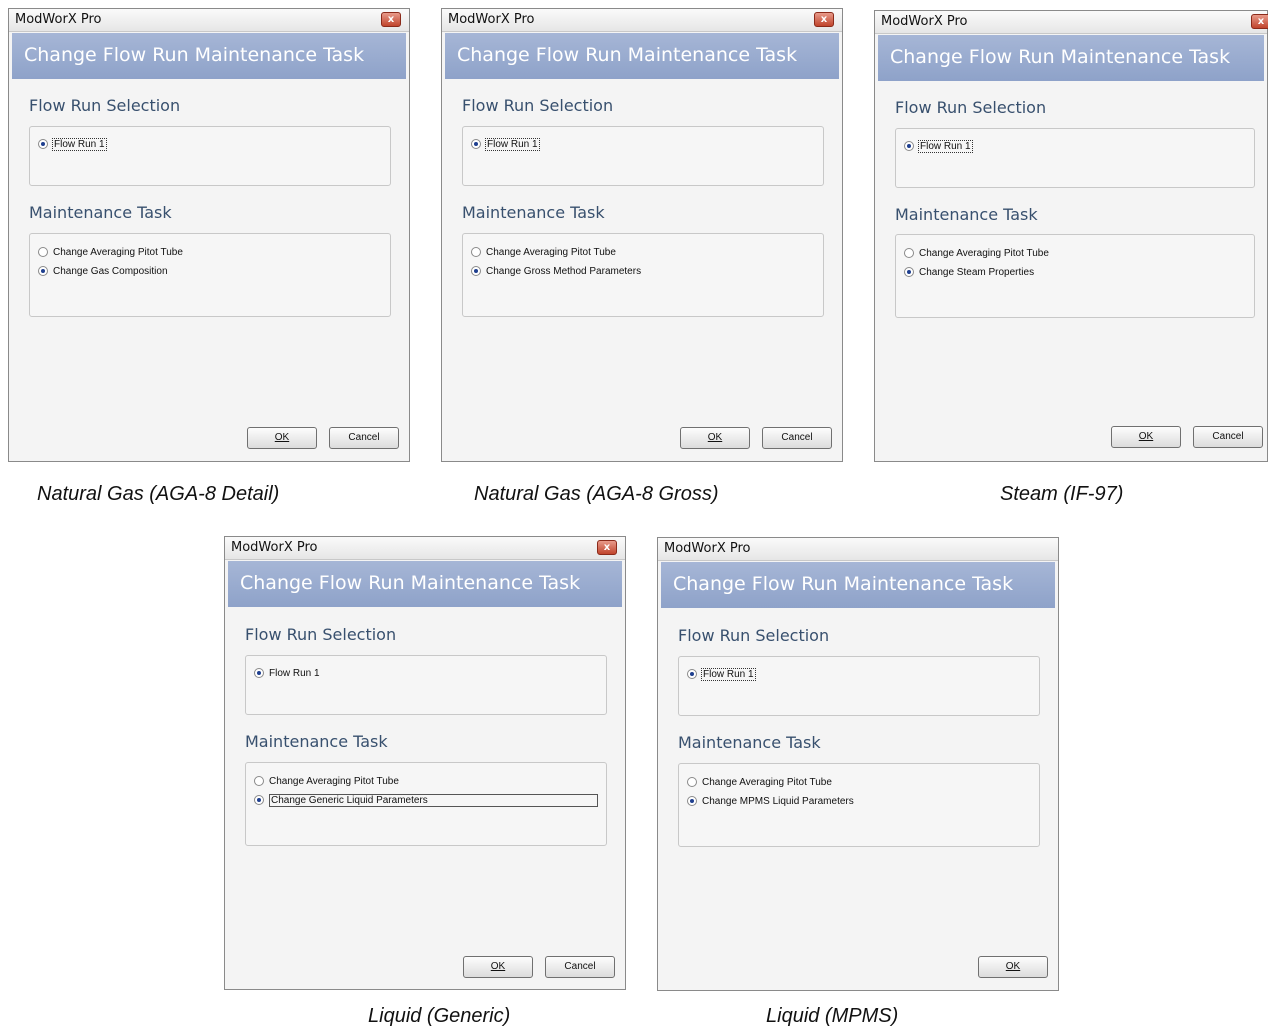 The height and width of the screenshot is (1034, 1268). I want to click on caption: Liquid (Generic), so click(439, 1016).